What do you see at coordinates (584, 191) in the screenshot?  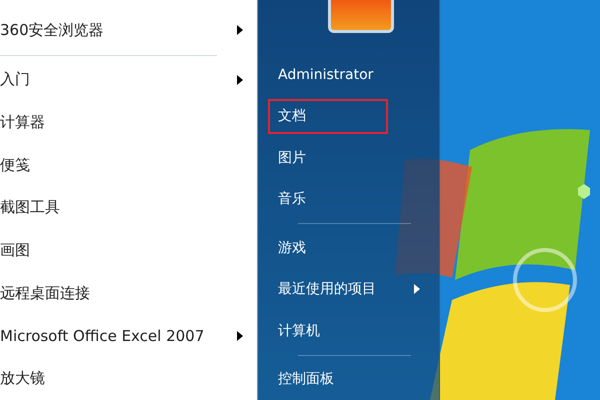 I see `hexagon-icon` at bounding box center [584, 191].